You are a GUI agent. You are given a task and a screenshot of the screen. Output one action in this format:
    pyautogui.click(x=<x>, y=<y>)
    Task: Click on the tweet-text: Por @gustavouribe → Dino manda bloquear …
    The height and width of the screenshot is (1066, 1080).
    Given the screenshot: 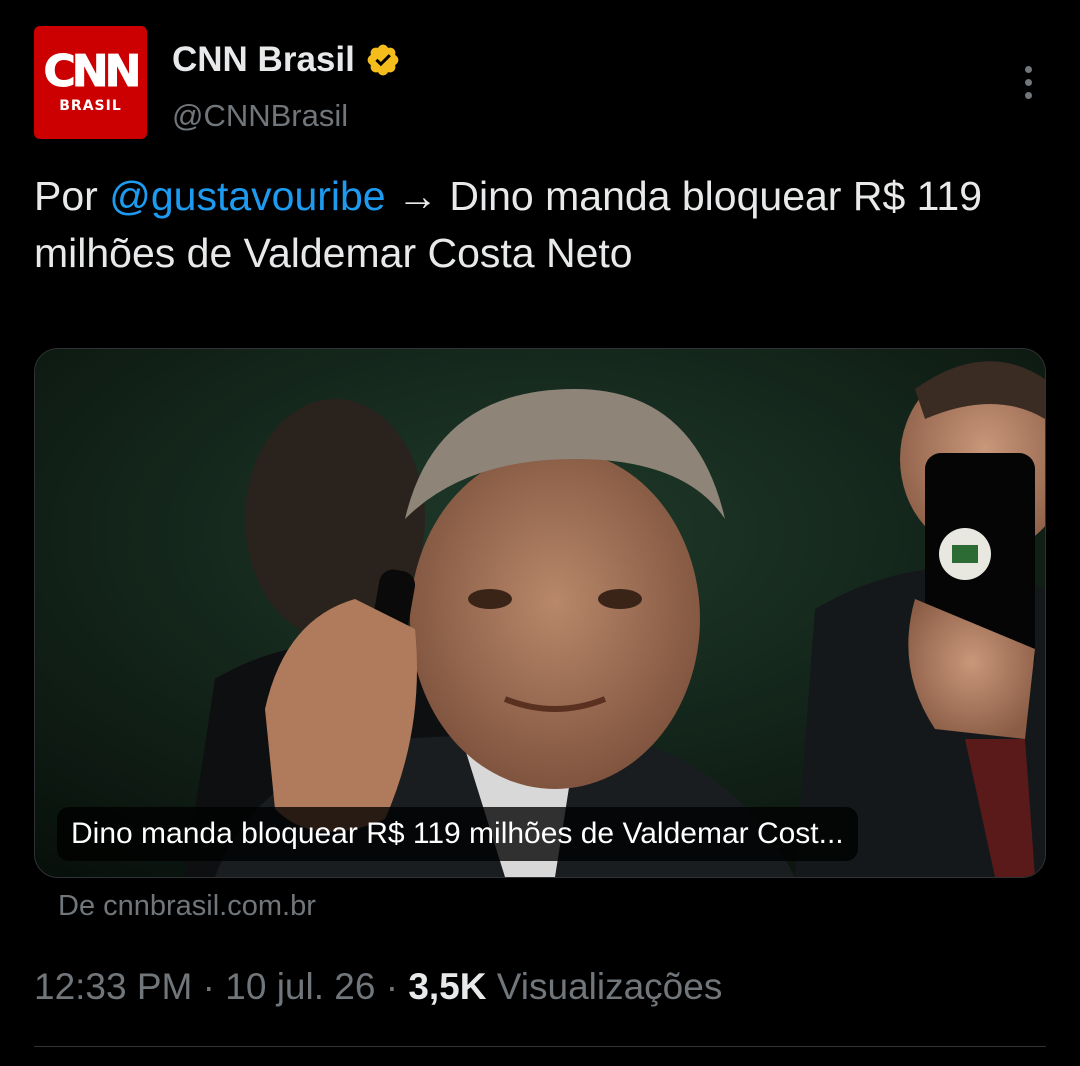 What is the action you would take?
    pyautogui.click(x=534, y=225)
    